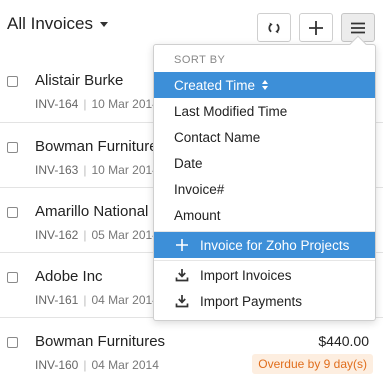 This screenshot has width=383, height=388. I want to click on import-payments-item: Import Payments, so click(264, 301).